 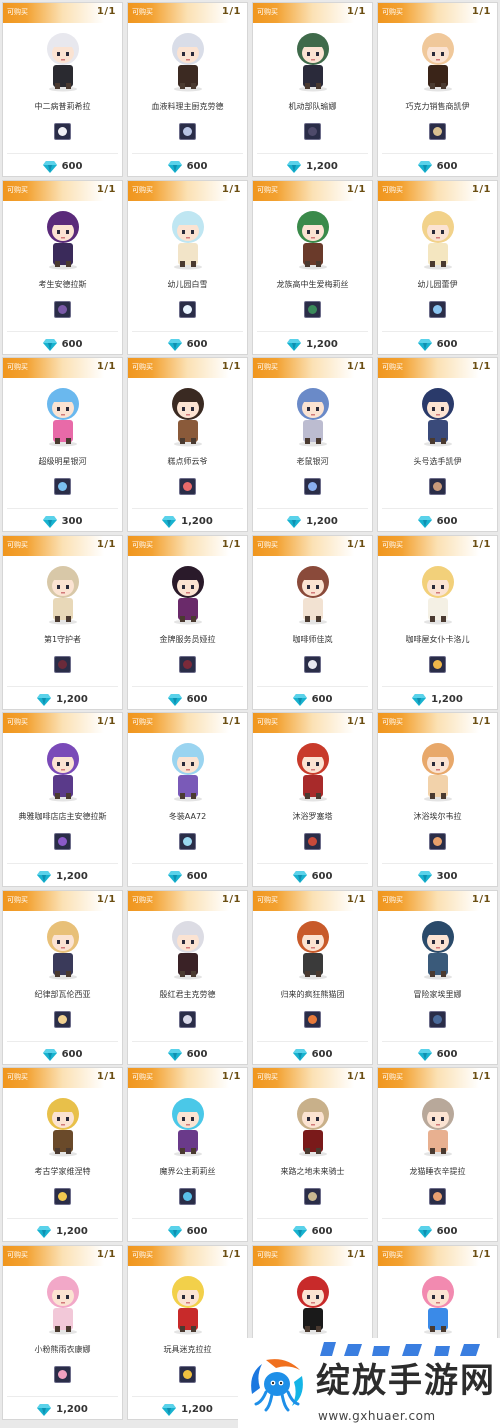 What do you see at coordinates (62, 700) in the screenshot?
I see `price-row: 1,200` at bounding box center [62, 700].